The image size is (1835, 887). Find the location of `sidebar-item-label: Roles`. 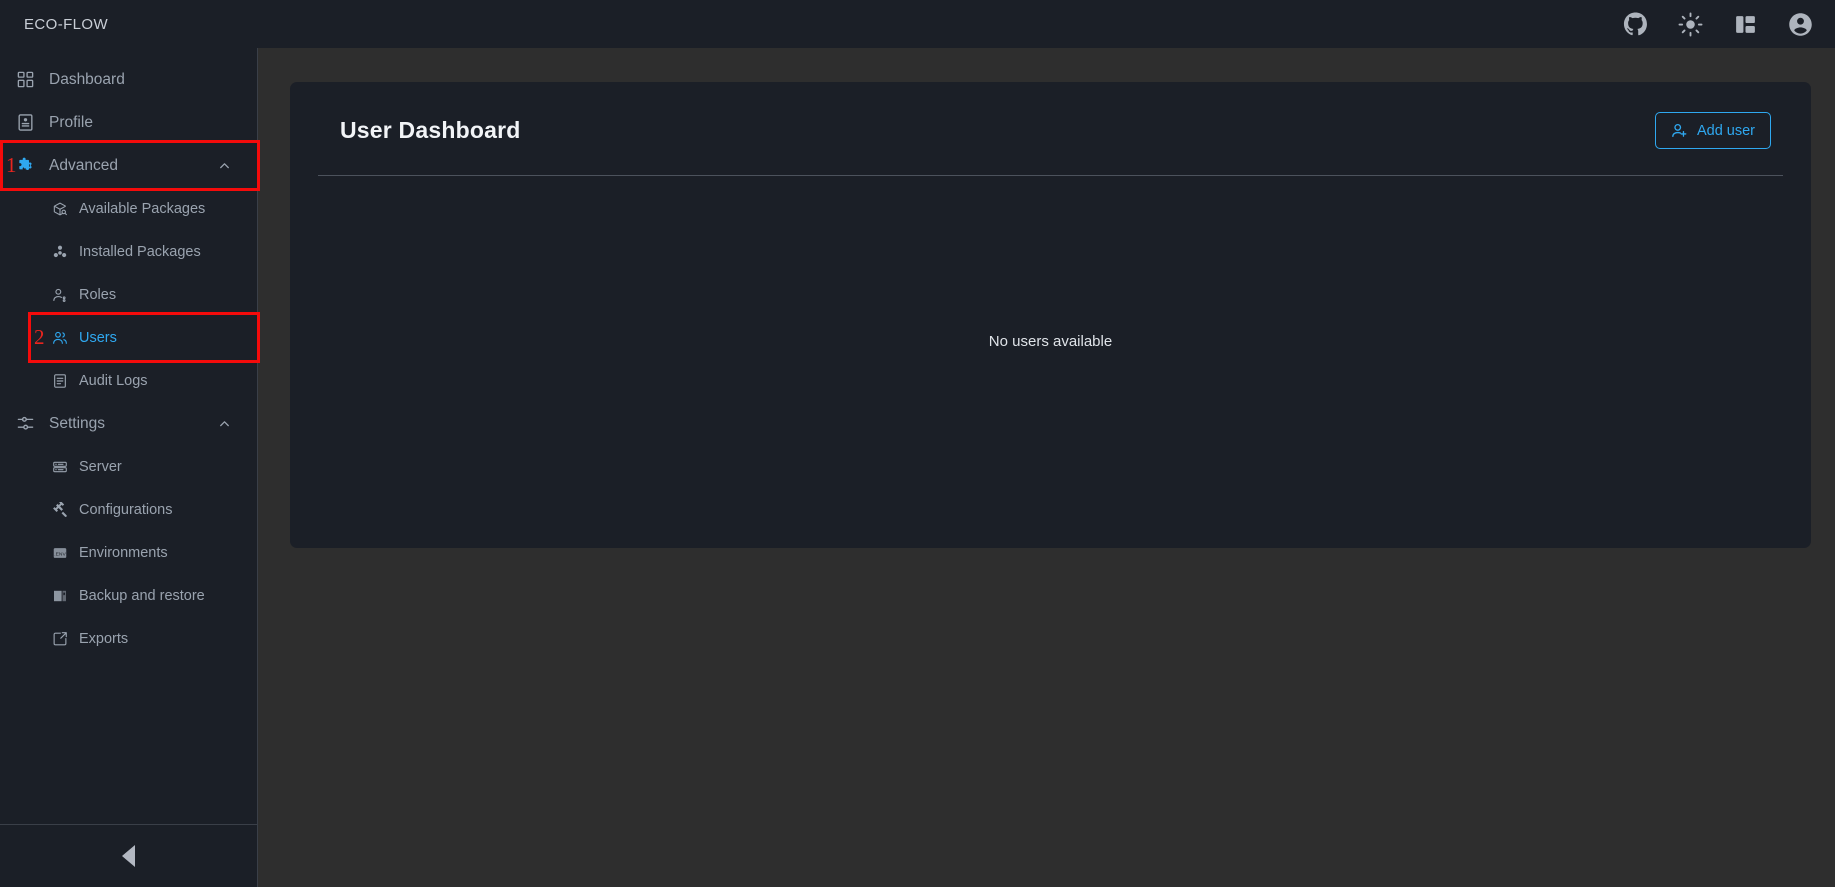

sidebar-item-label: Roles is located at coordinates (98, 294).